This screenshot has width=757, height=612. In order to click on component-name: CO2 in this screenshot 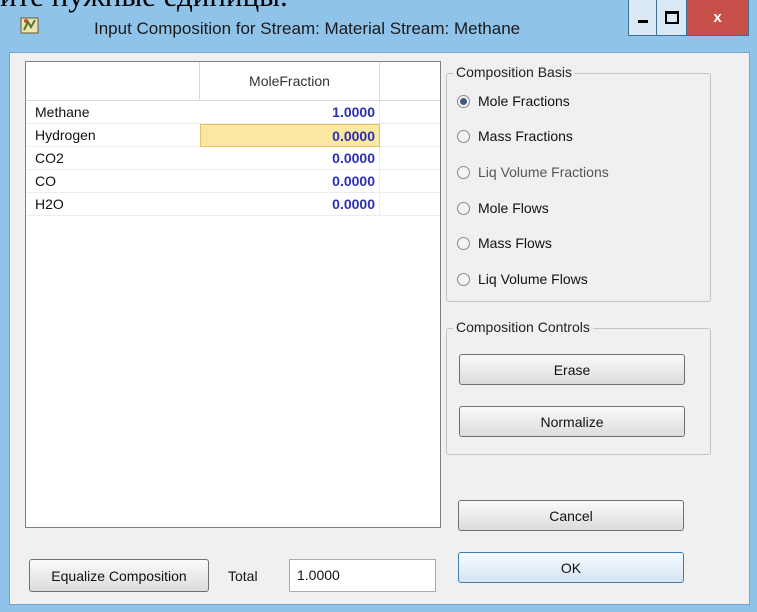, I will do `click(113, 158)`.